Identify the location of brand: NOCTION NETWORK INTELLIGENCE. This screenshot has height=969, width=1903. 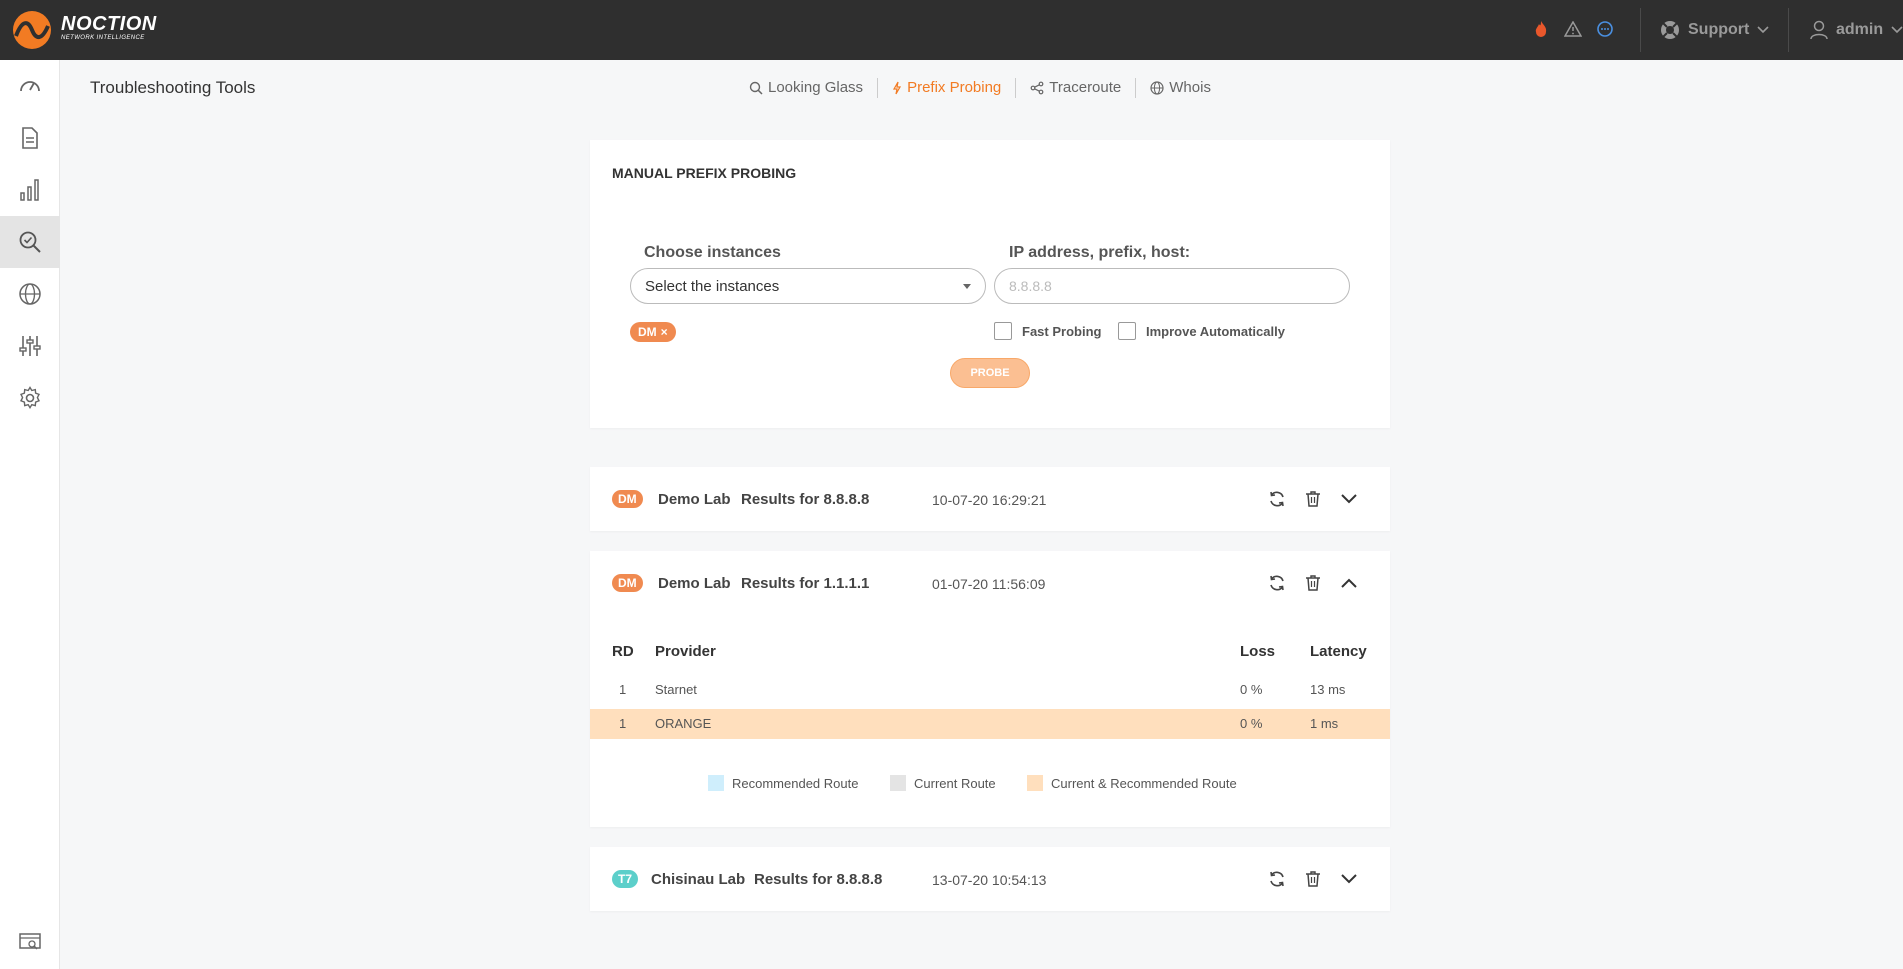
(109, 28).